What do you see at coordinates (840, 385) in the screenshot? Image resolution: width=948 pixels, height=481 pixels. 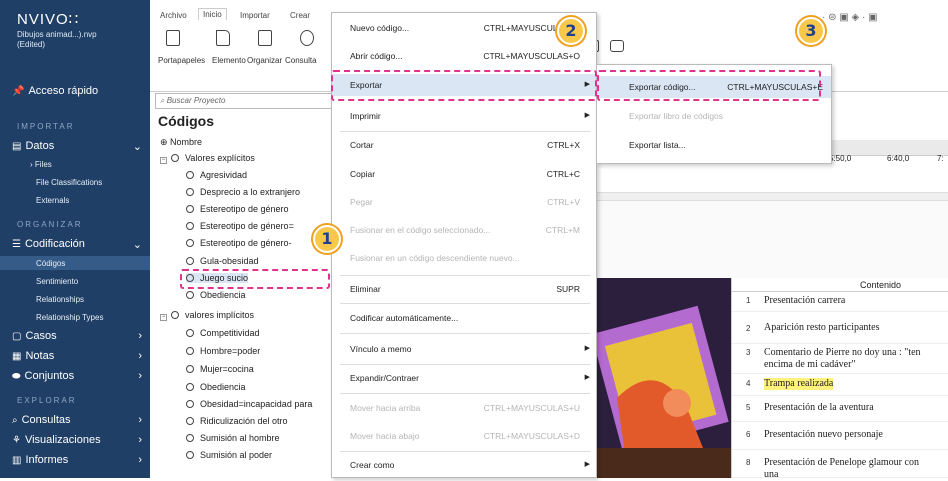 I see `table-row: 4 Trampa realizada` at bounding box center [840, 385].